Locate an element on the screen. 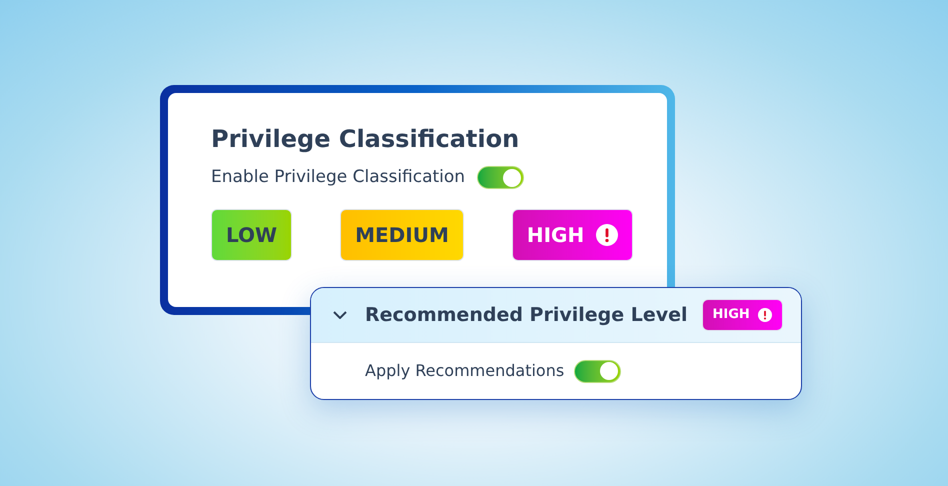  toggle-label: Apply Recommendations is located at coordinates (464, 371).